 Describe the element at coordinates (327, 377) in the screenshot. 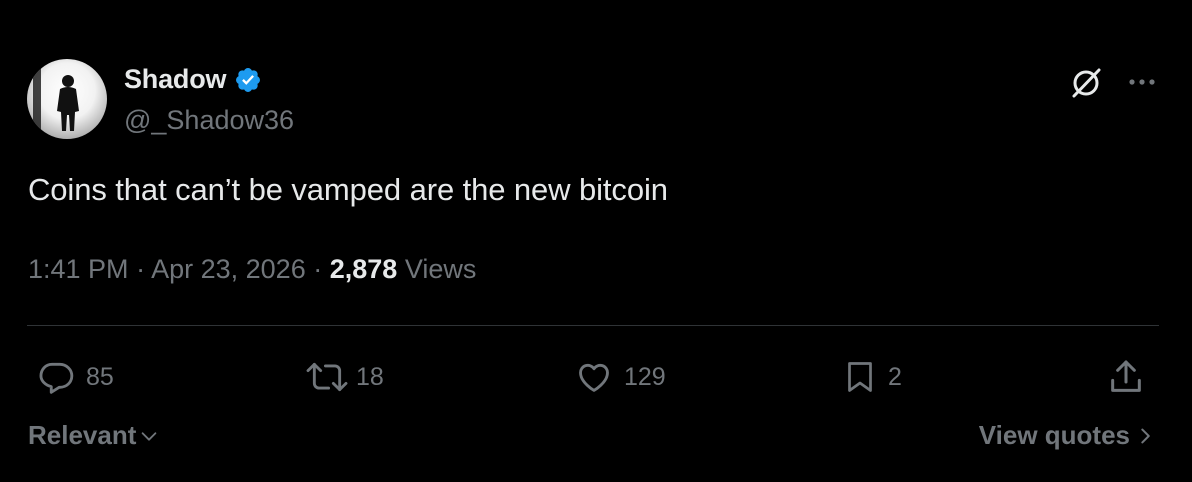

I see `repost-icon` at that location.